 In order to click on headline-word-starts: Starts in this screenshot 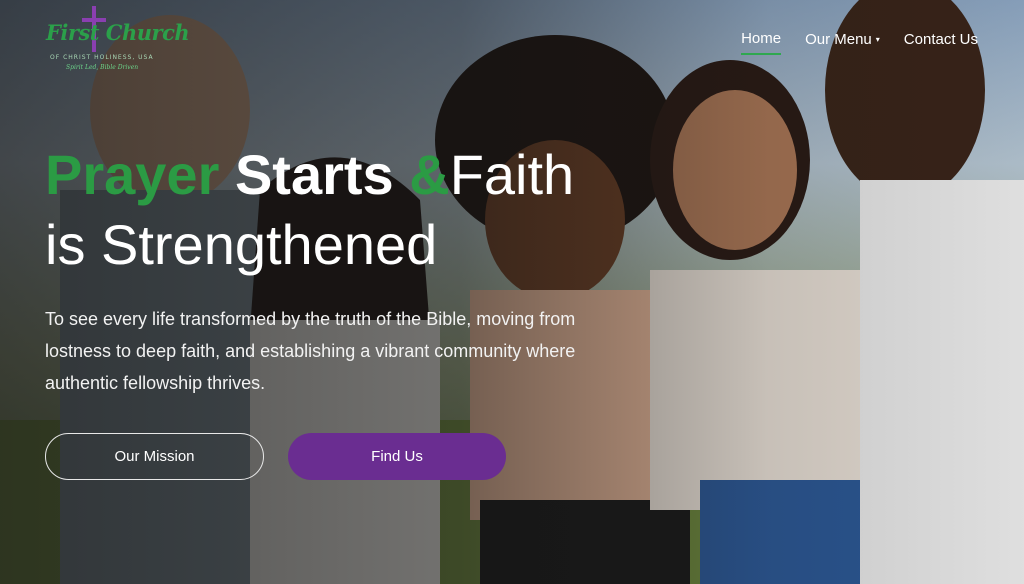, I will do `click(314, 174)`.